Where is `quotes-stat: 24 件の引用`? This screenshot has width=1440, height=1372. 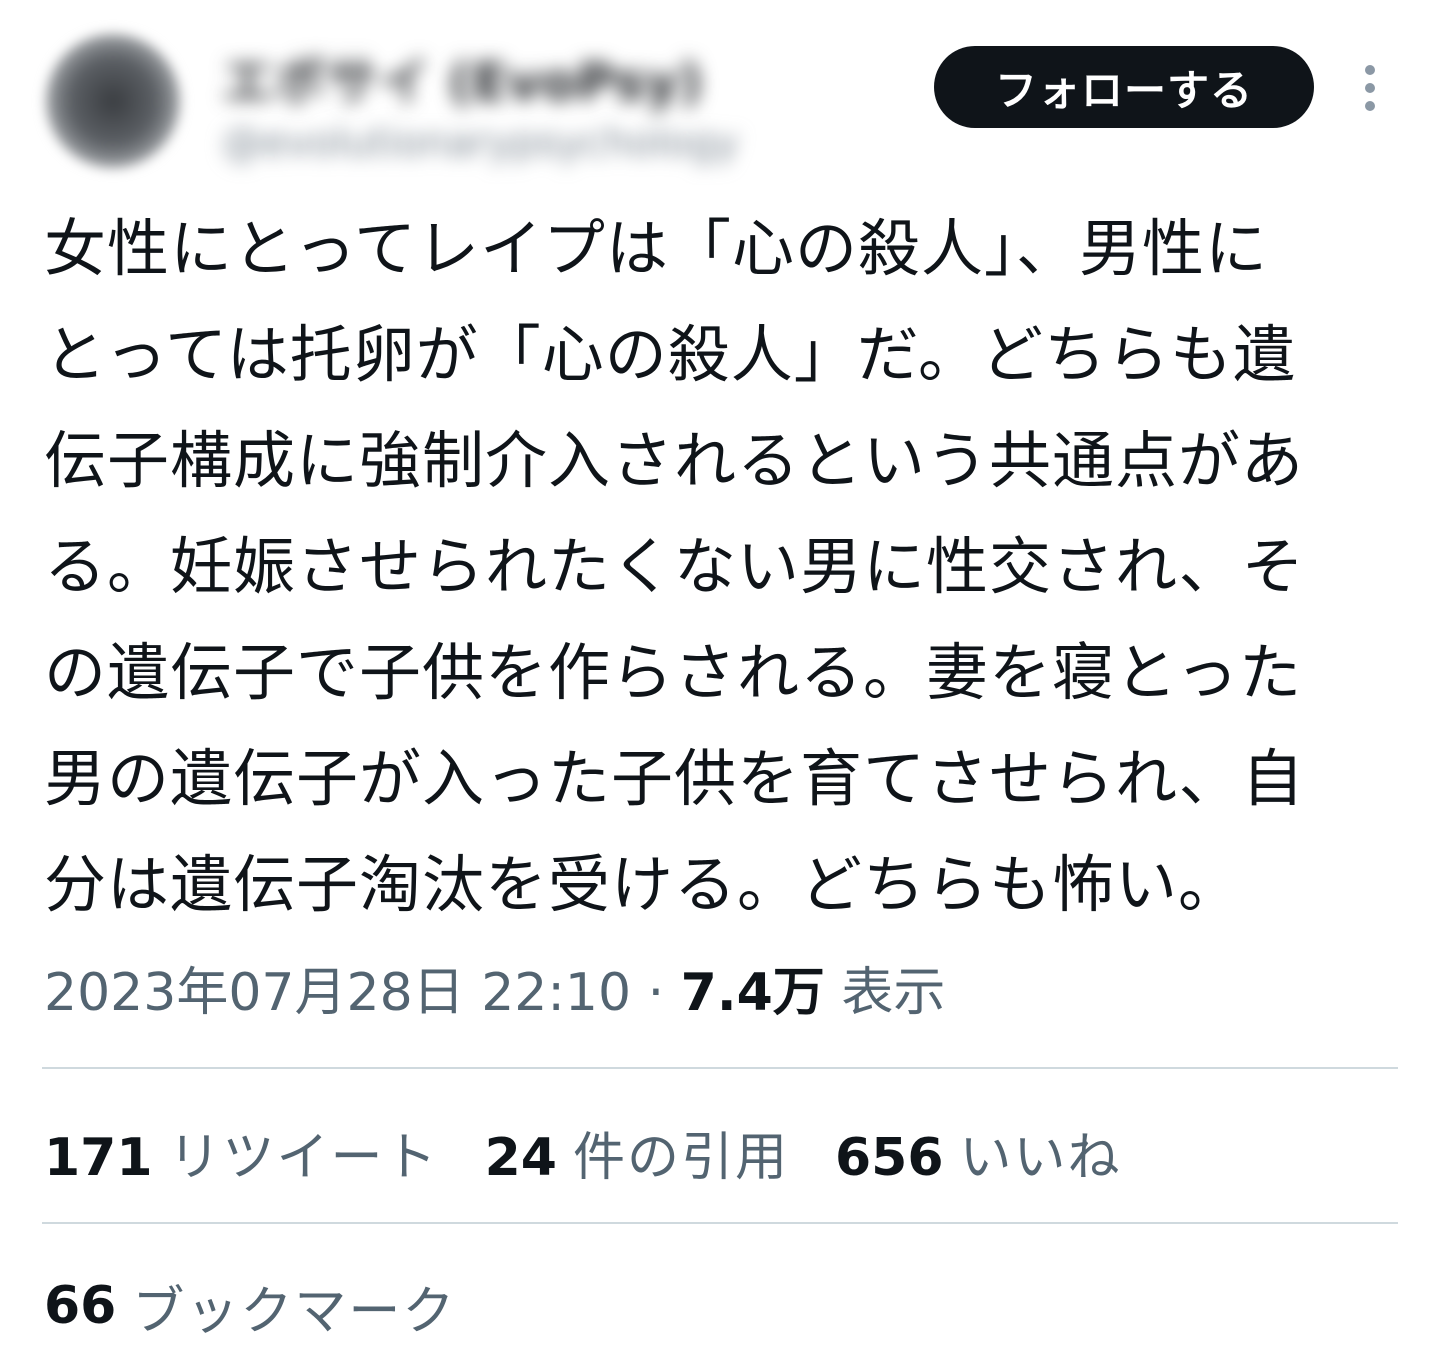 quotes-stat: 24 件の引用 is located at coordinates (637, 1152).